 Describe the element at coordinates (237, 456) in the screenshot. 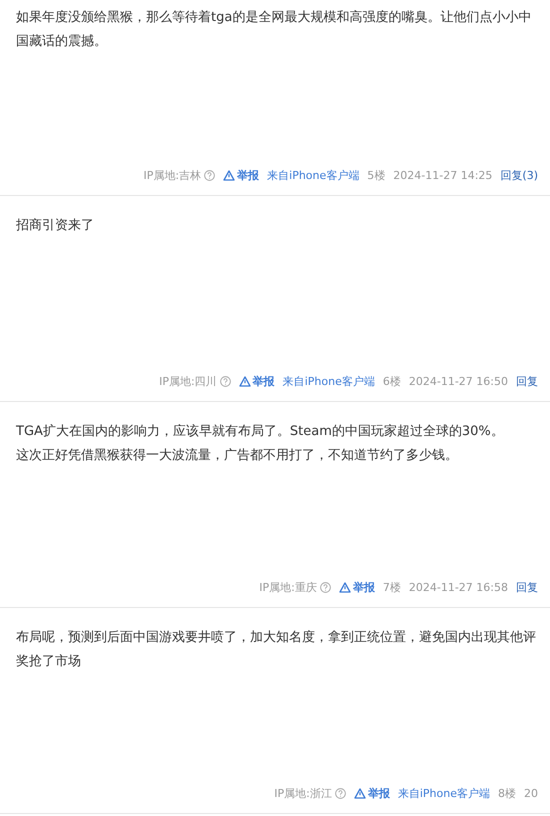

I see `comment-text: 这次正好凭借黑猴获得一大波流量，广告都不用打了，不知道节约了多少钱。` at that location.